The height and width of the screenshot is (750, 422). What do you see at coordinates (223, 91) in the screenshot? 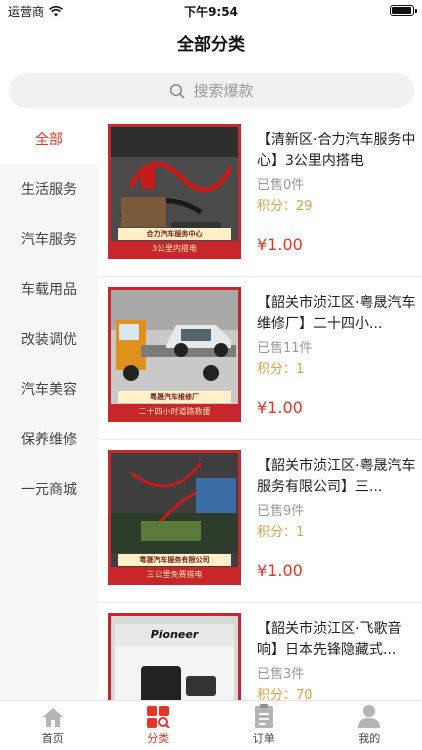
I see `search-placeholder: 搜索爆款` at bounding box center [223, 91].